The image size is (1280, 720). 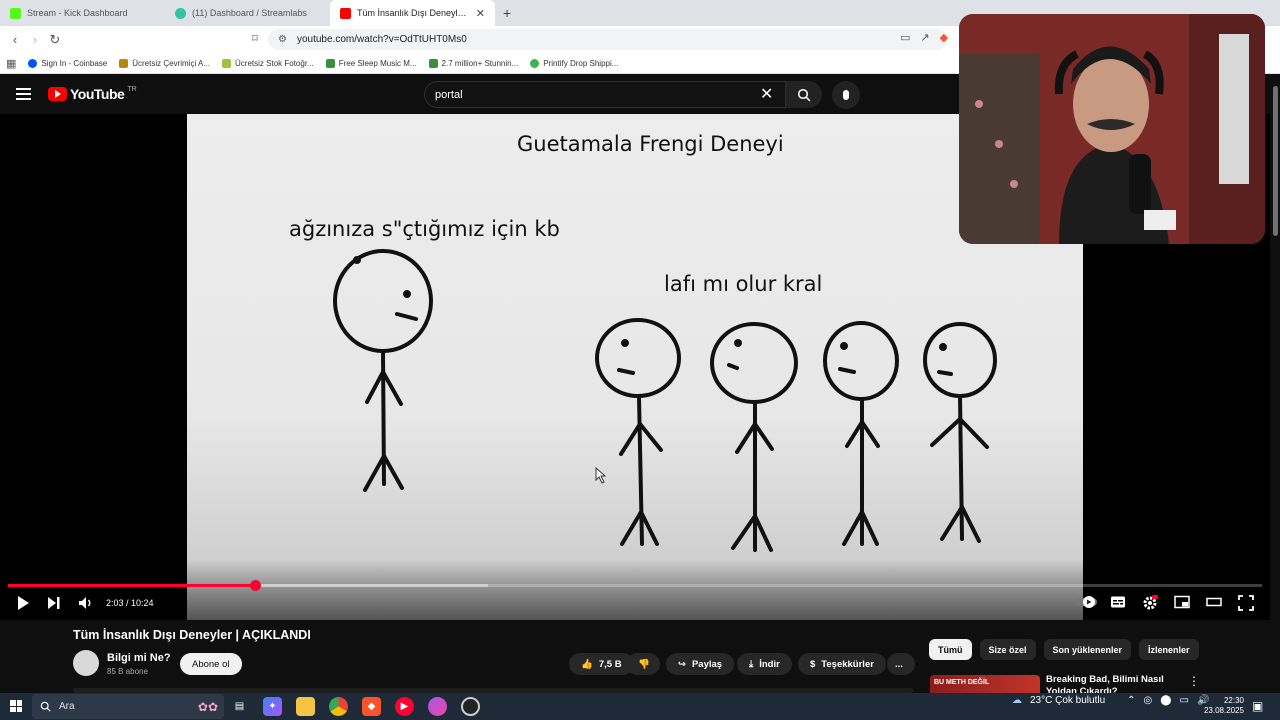 What do you see at coordinates (1169, 649) in the screenshot?
I see `chip-watched: İzlenenler` at bounding box center [1169, 649].